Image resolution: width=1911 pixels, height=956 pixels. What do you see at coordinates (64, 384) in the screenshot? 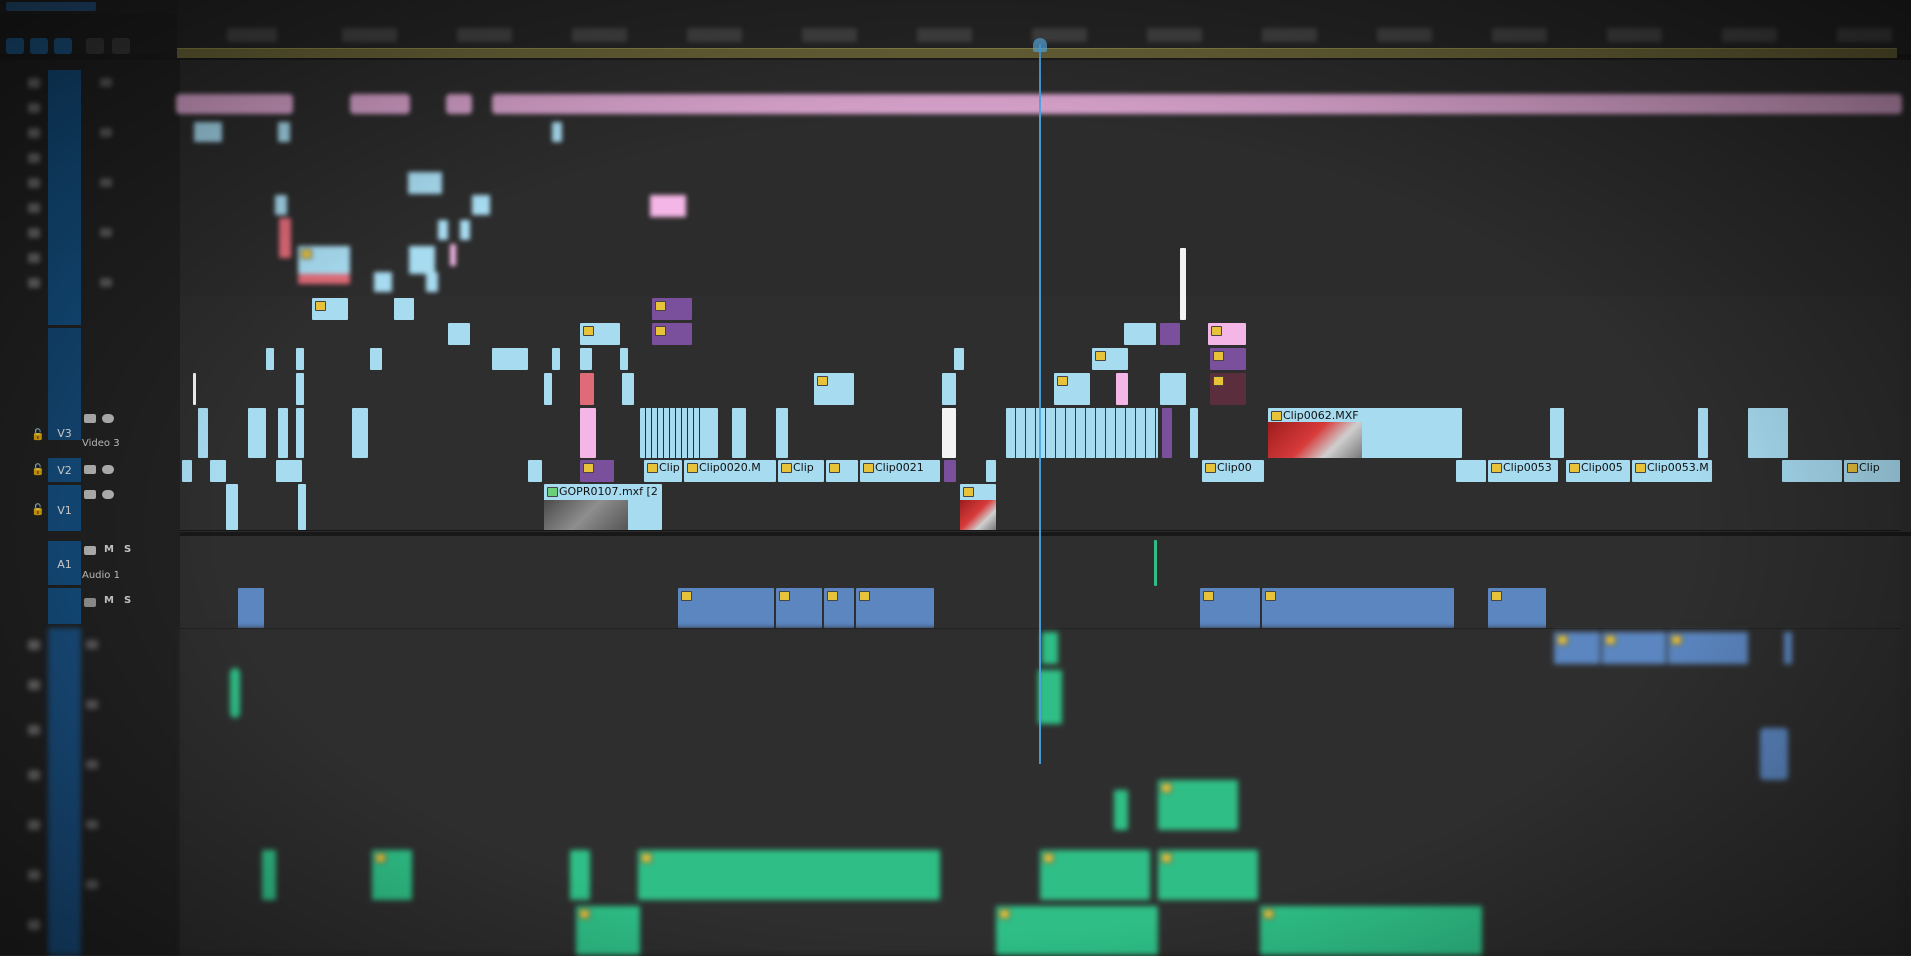
I see `v3-target` at bounding box center [64, 384].